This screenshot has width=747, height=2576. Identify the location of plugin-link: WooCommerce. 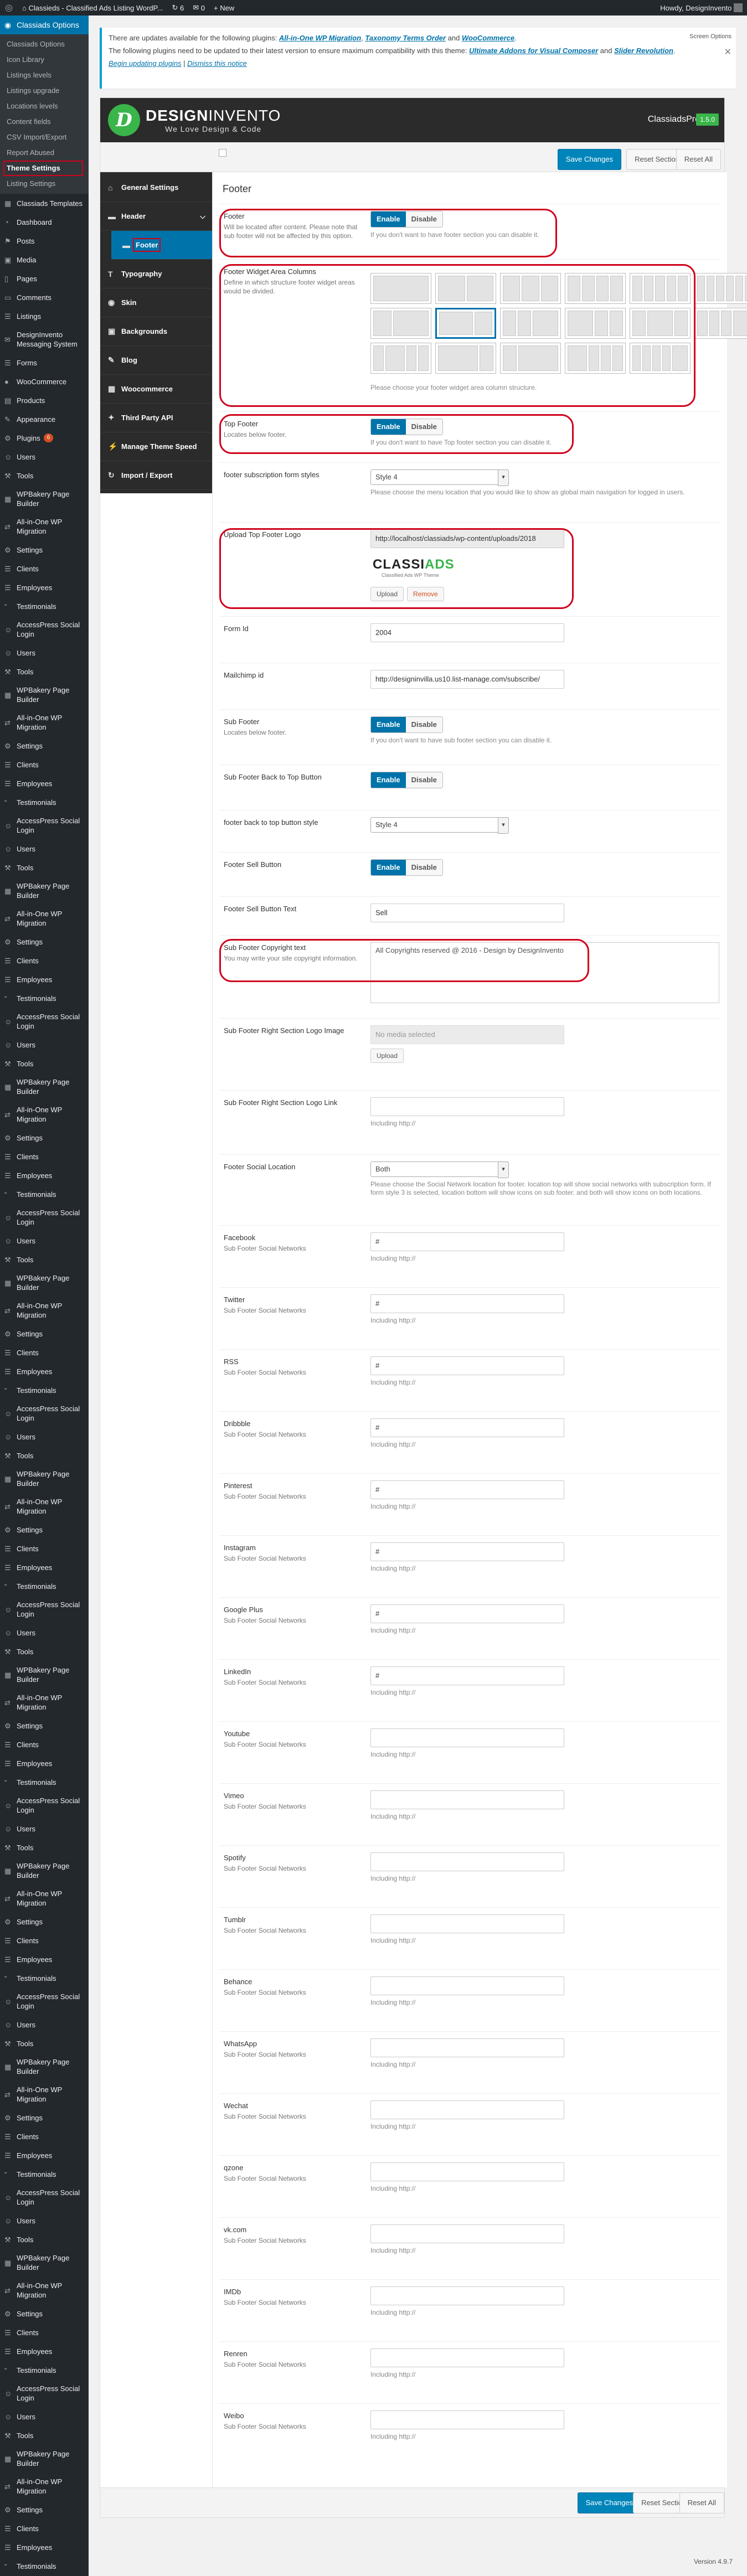
(488, 38).